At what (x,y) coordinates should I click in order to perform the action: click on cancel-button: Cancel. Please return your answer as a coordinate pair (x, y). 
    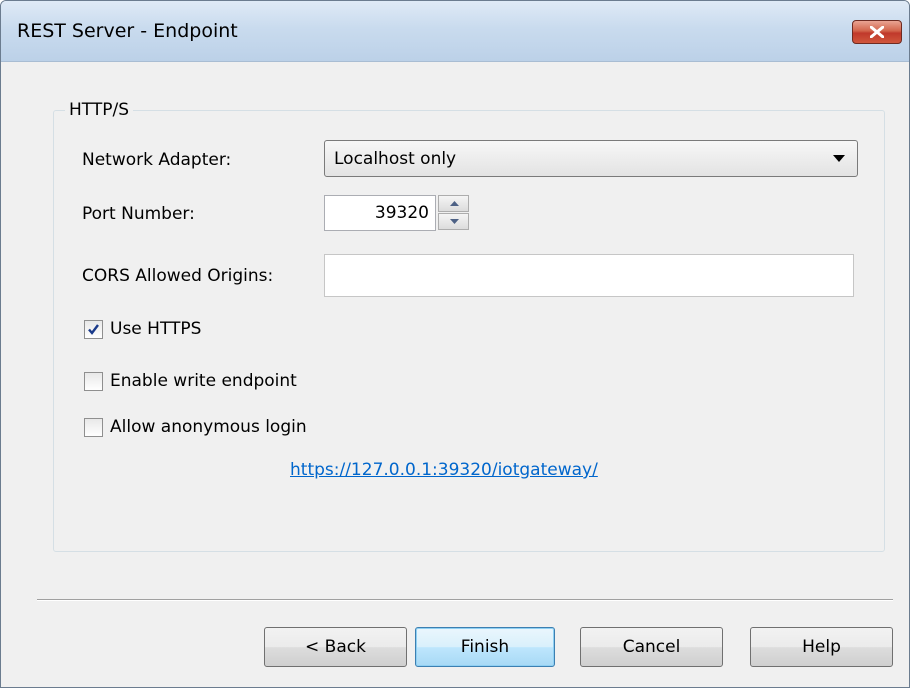
    Looking at the image, I should click on (651, 647).